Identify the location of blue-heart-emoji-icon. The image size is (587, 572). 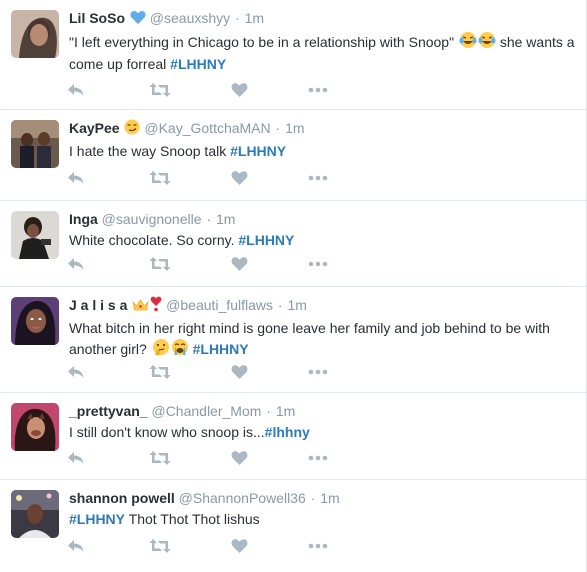
(138, 19).